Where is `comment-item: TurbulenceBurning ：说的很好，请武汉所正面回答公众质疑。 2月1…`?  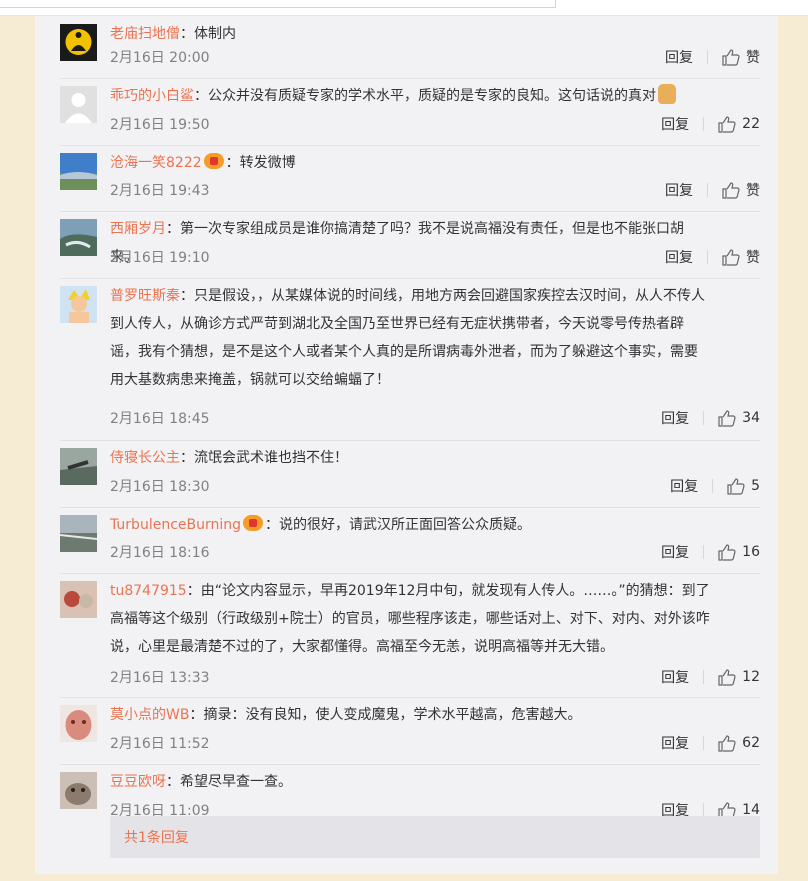 comment-item: TurbulenceBurning ：说的很好，请武汉所正面回答公众质疑。 2月1… is located at coordinates (410, 540).